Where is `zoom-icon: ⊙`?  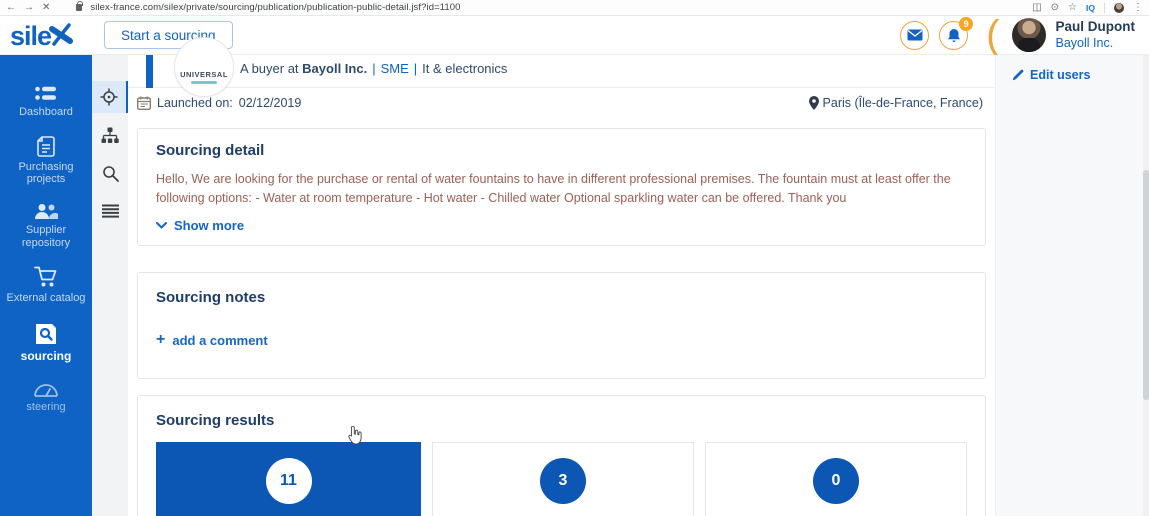
zoom-icon: ⊙ is located at coordinates (1055, 7).